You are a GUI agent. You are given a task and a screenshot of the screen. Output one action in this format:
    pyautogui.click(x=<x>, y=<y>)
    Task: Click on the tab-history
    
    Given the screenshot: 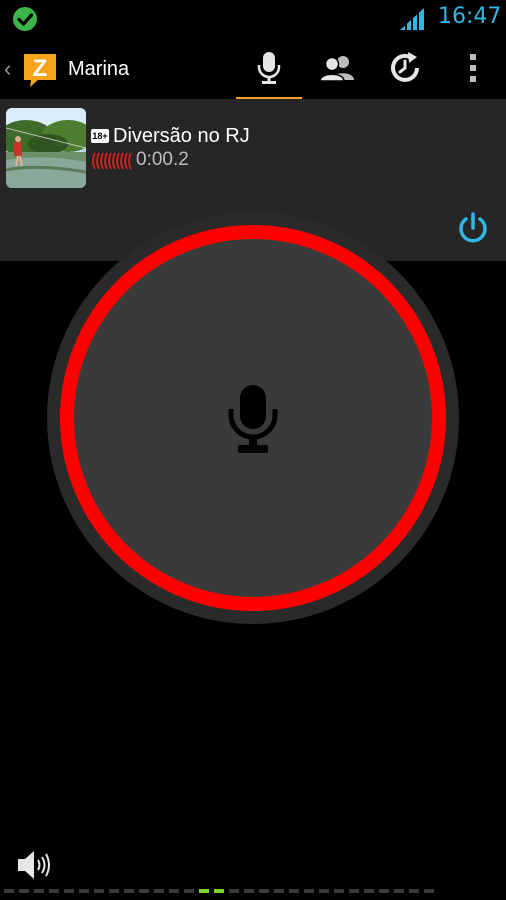 What is the action you would take?
    pyautogui.click(x=405, y=68)
    